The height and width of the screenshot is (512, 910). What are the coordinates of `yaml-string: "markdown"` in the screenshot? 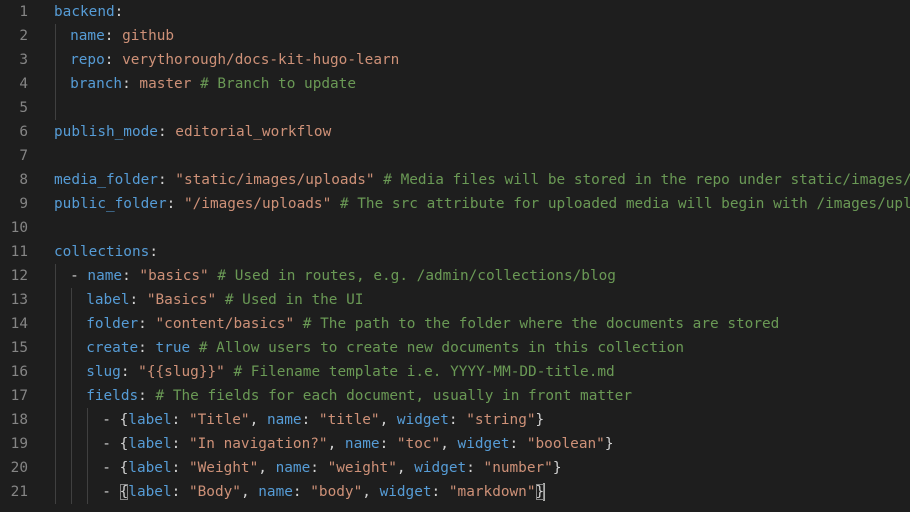 It's located at (492, 492).